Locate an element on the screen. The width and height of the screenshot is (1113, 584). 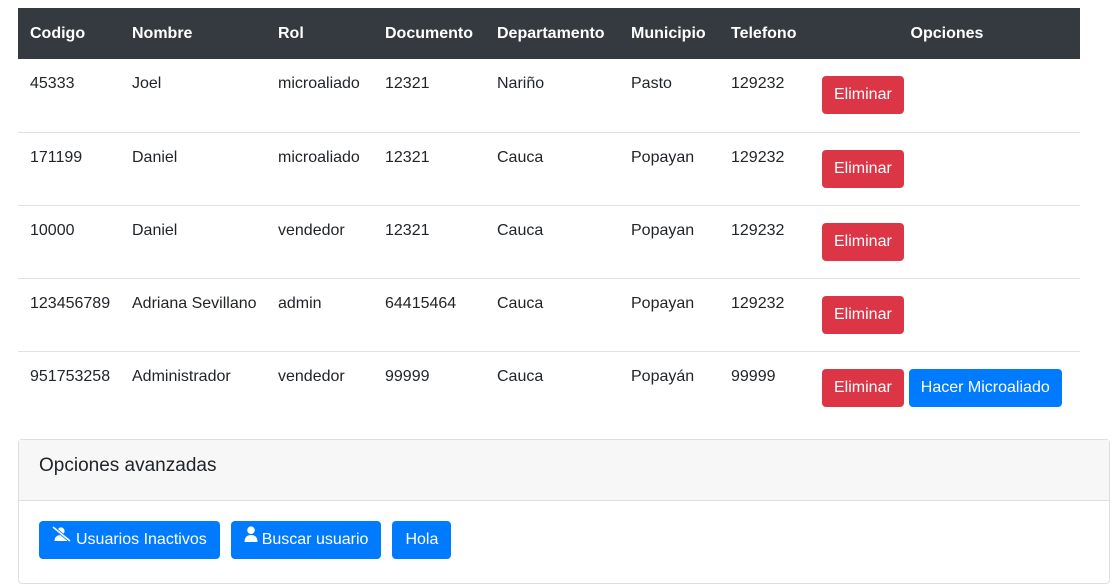
column-header-opciones: Opciones is located at coordinates (947, 33).